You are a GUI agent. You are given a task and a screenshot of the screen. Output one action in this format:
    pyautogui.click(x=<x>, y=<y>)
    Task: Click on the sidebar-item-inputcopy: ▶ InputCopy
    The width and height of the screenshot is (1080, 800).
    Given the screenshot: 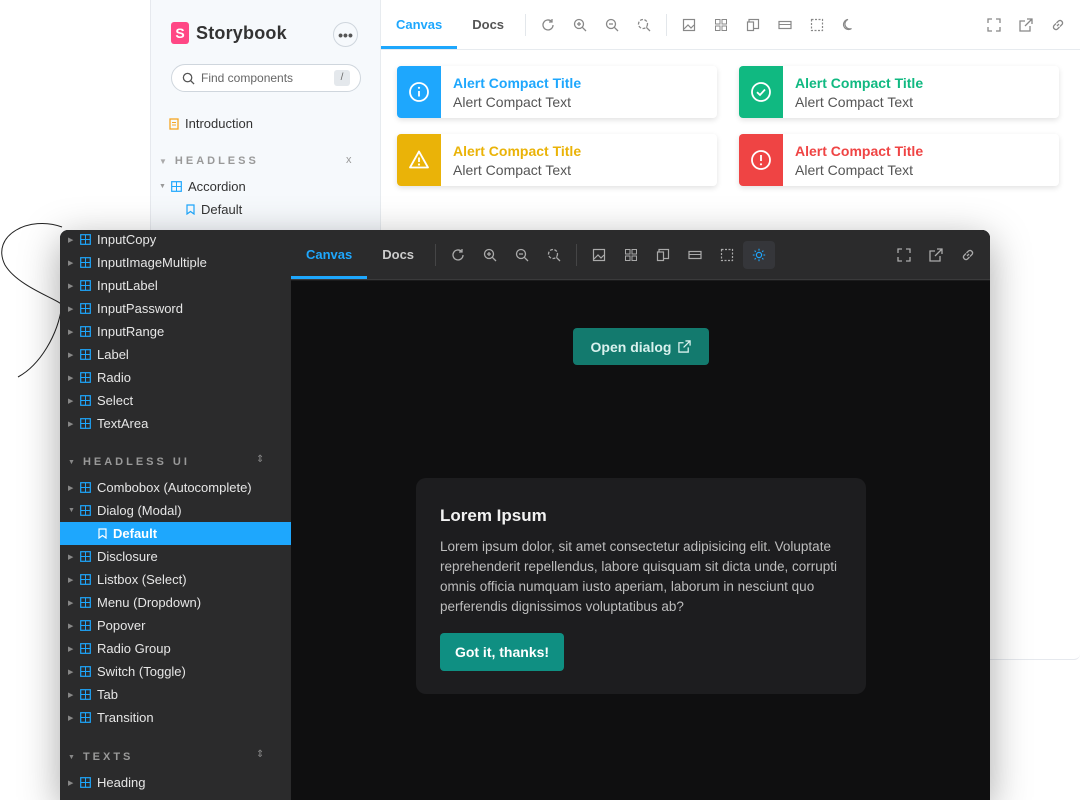 What is the action you would take?
    pyautogui.click(x=175, y=240)
    